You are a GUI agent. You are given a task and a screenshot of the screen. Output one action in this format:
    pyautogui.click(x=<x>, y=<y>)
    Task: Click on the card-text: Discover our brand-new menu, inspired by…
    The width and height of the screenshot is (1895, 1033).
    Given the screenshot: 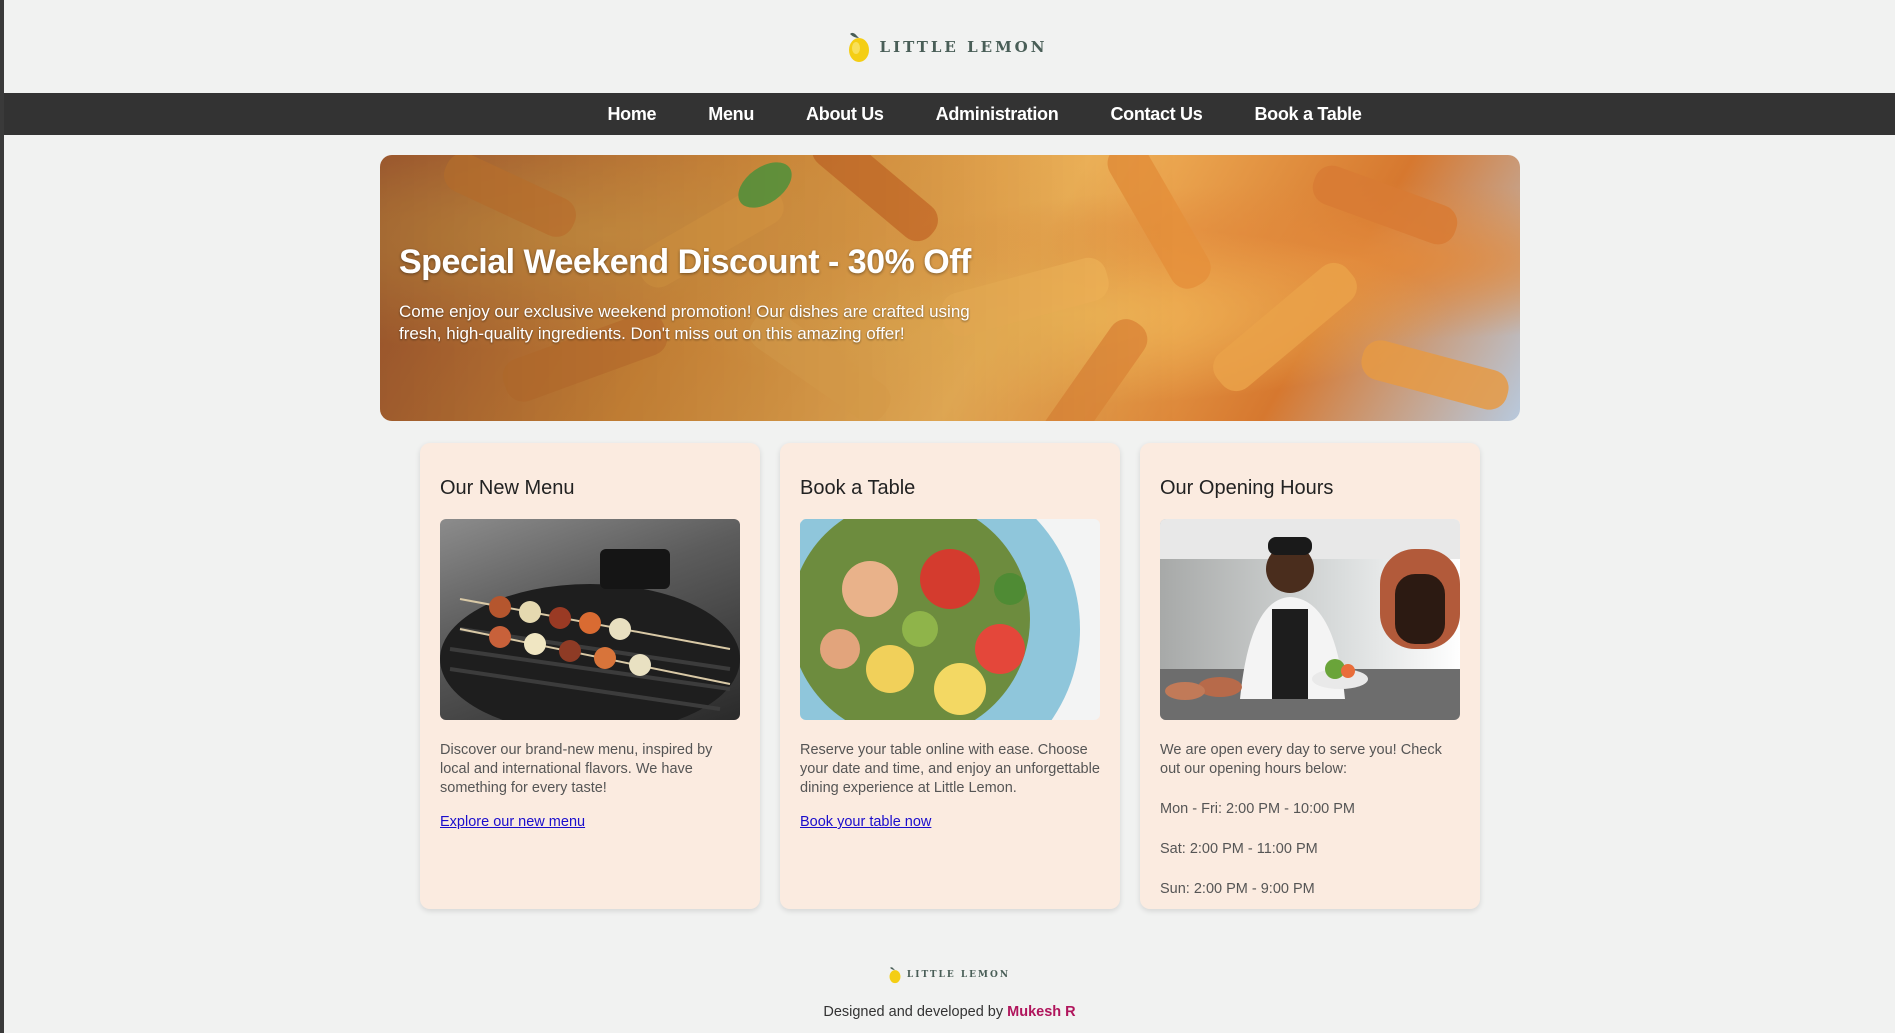 What is the action you would take?
    pyautogui.click(x=576, y=769)
    